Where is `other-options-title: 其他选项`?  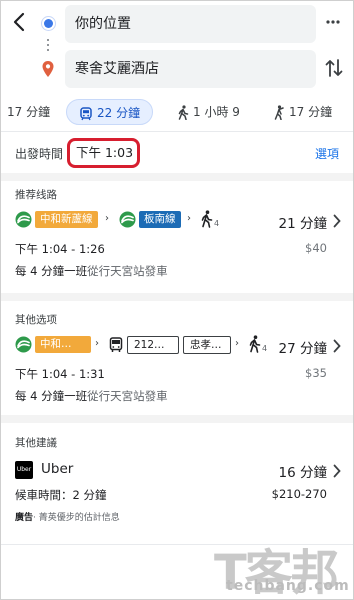 other-options-title: 其他选项 is located at coordinates (36, 320).